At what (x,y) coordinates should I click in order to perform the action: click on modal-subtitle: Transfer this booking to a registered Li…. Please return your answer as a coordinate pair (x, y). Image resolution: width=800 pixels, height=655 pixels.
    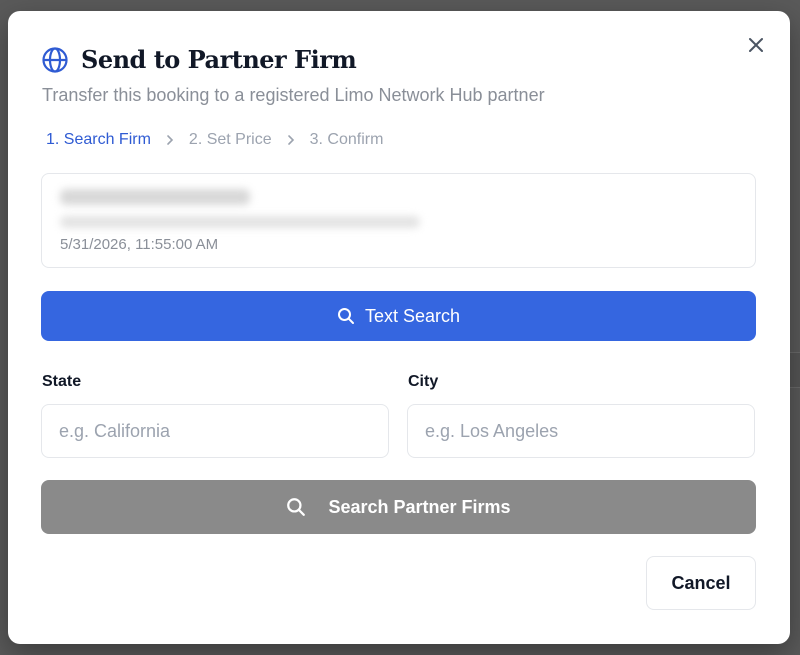
    Looking at the image, I should click on (293, 95).